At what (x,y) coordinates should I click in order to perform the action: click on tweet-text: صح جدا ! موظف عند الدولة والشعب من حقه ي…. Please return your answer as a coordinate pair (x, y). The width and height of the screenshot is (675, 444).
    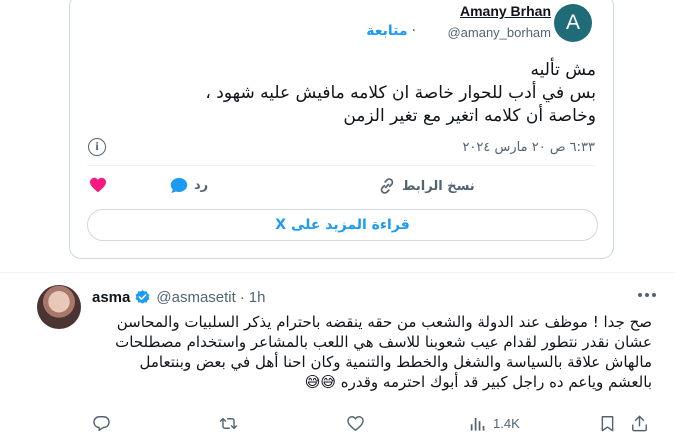
    Looking at the image, I should click on (383, 352).